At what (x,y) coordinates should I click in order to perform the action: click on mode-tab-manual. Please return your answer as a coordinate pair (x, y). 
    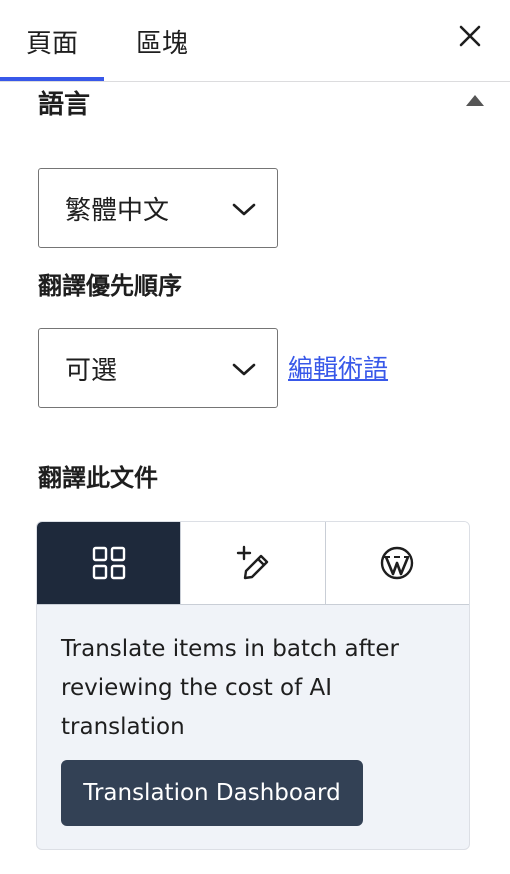
    Looking at the image, I should click on (253, 563).